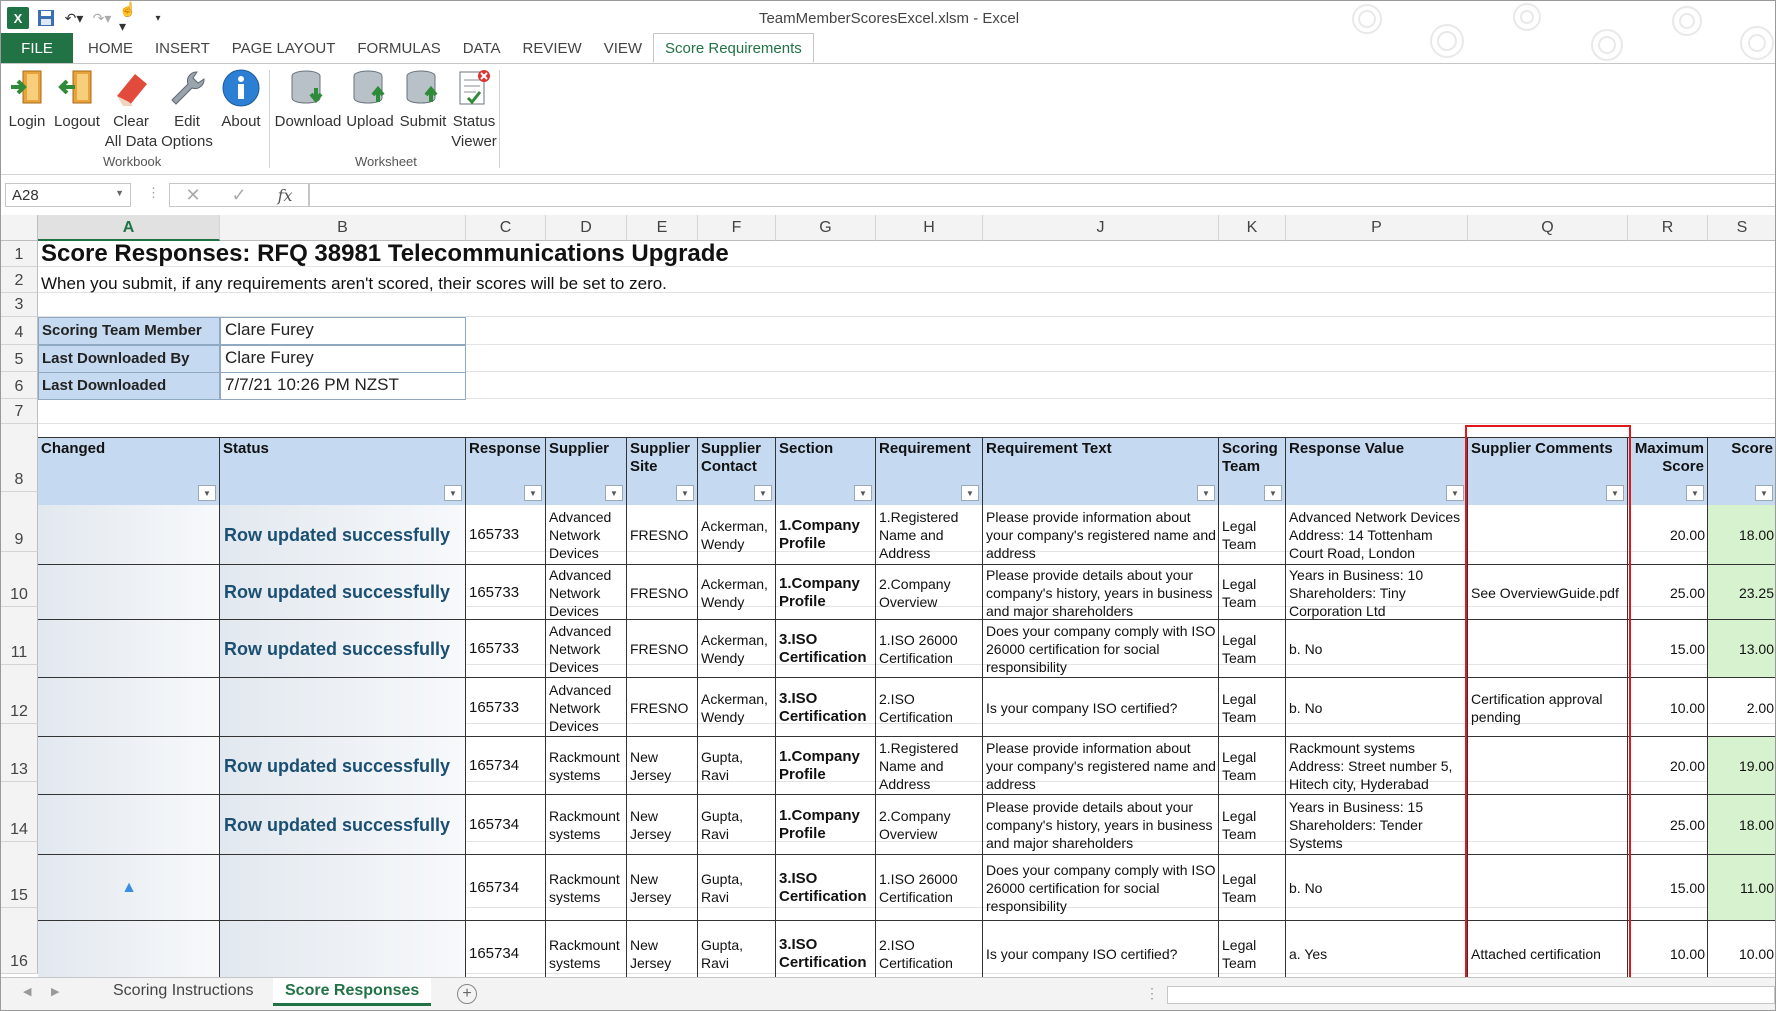  I want to click on select-all-corner, so click(19, 228).